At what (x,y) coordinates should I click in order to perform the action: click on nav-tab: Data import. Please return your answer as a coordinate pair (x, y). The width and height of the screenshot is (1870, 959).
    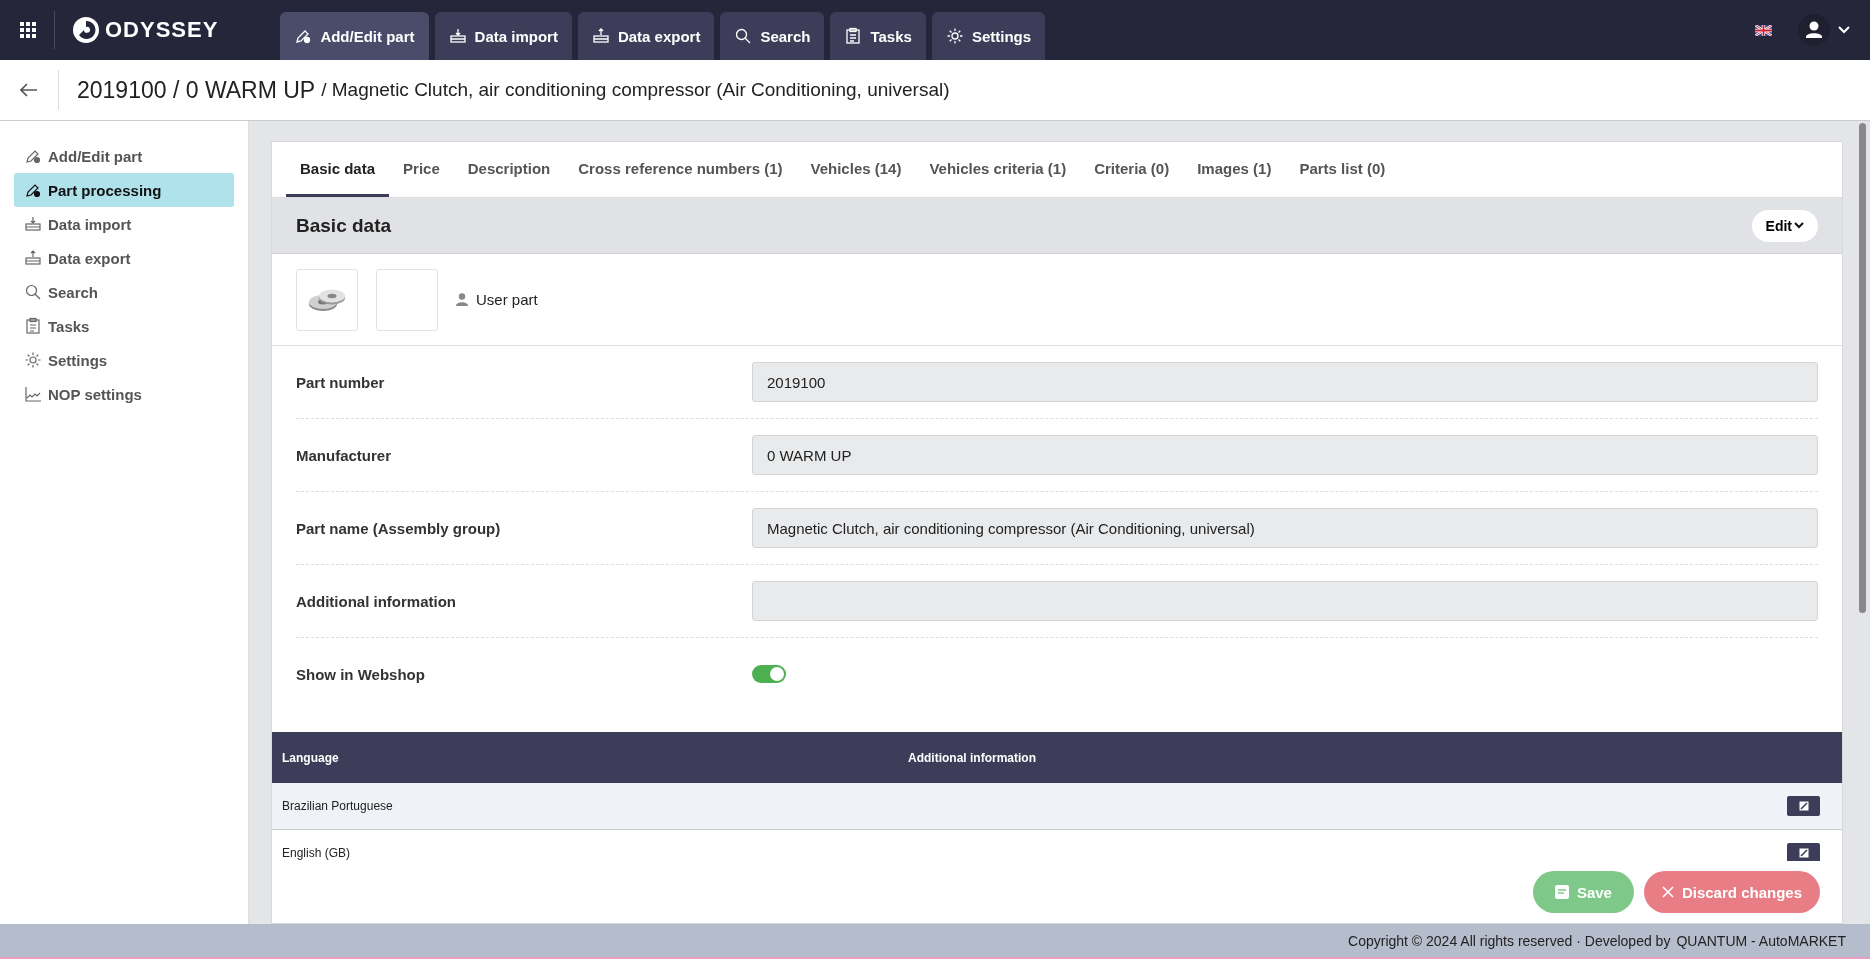
    Looking at the image, I should click on (503, 36).